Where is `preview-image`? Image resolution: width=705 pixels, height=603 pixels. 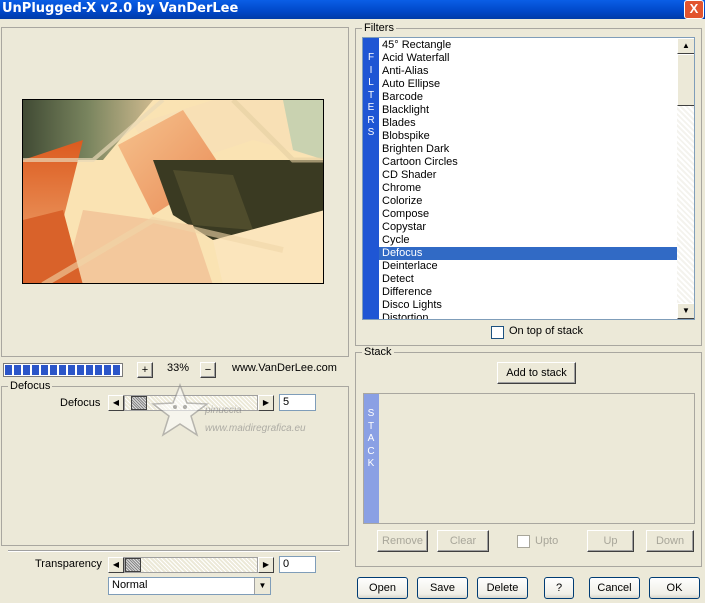
preview-image is located at coordinates (173, 191).